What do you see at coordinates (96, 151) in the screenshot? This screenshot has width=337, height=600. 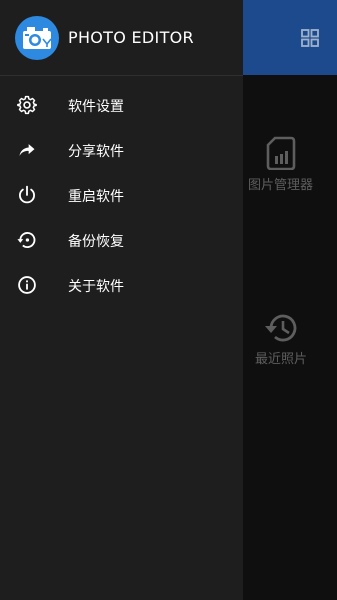 I see `menu-item-share-label: 分享软件` at bounding box center [96, 151].